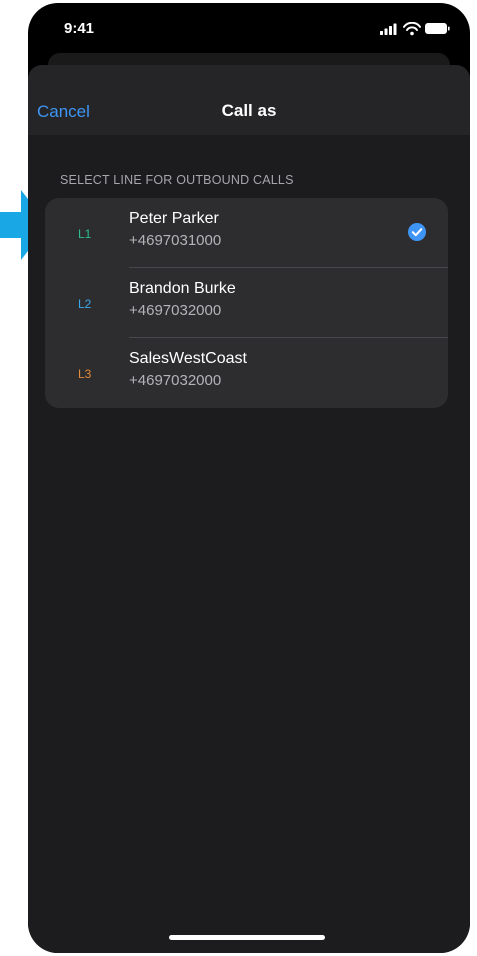 The width and height of the screenshot is (477, 956). Describe the element at coordinates (388, 29) in the screenshot. I see `cellular-signal-icon` at that location.